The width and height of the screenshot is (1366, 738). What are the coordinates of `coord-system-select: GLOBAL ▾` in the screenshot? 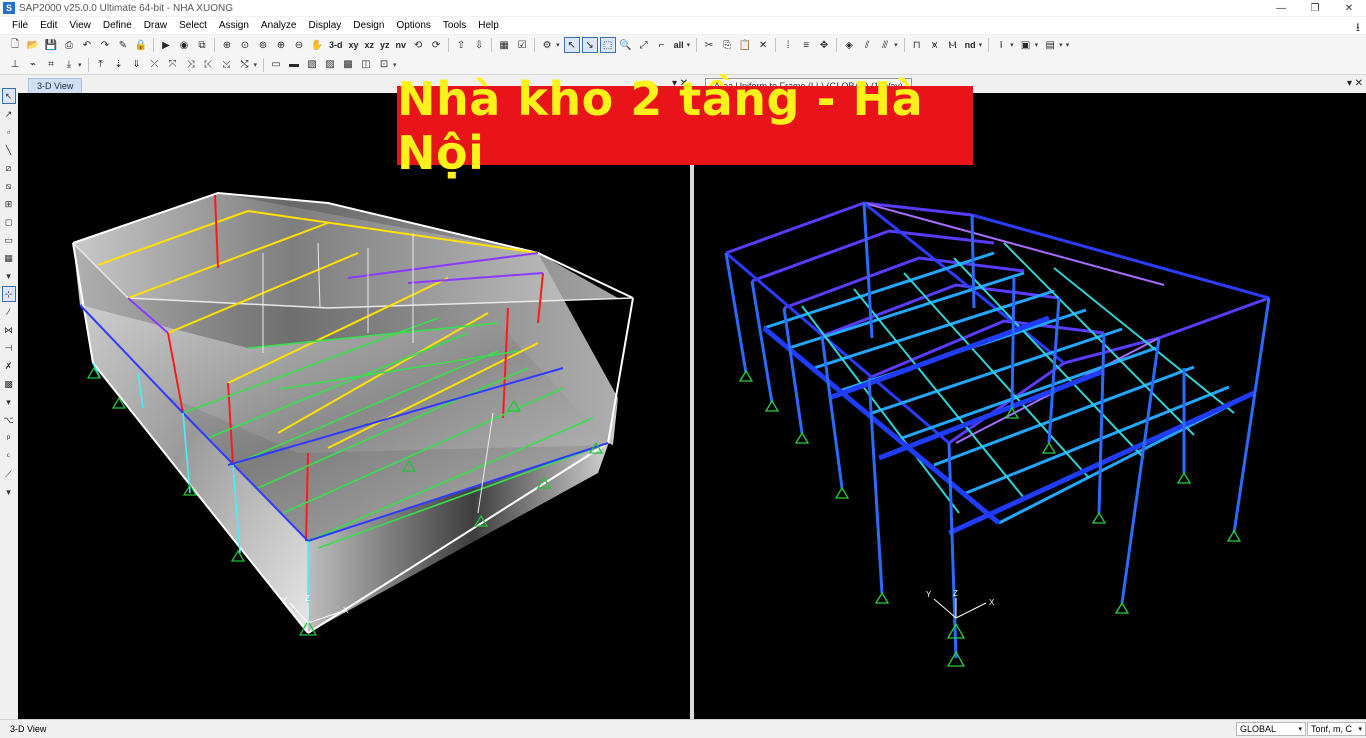 It's located at (1271, 729).